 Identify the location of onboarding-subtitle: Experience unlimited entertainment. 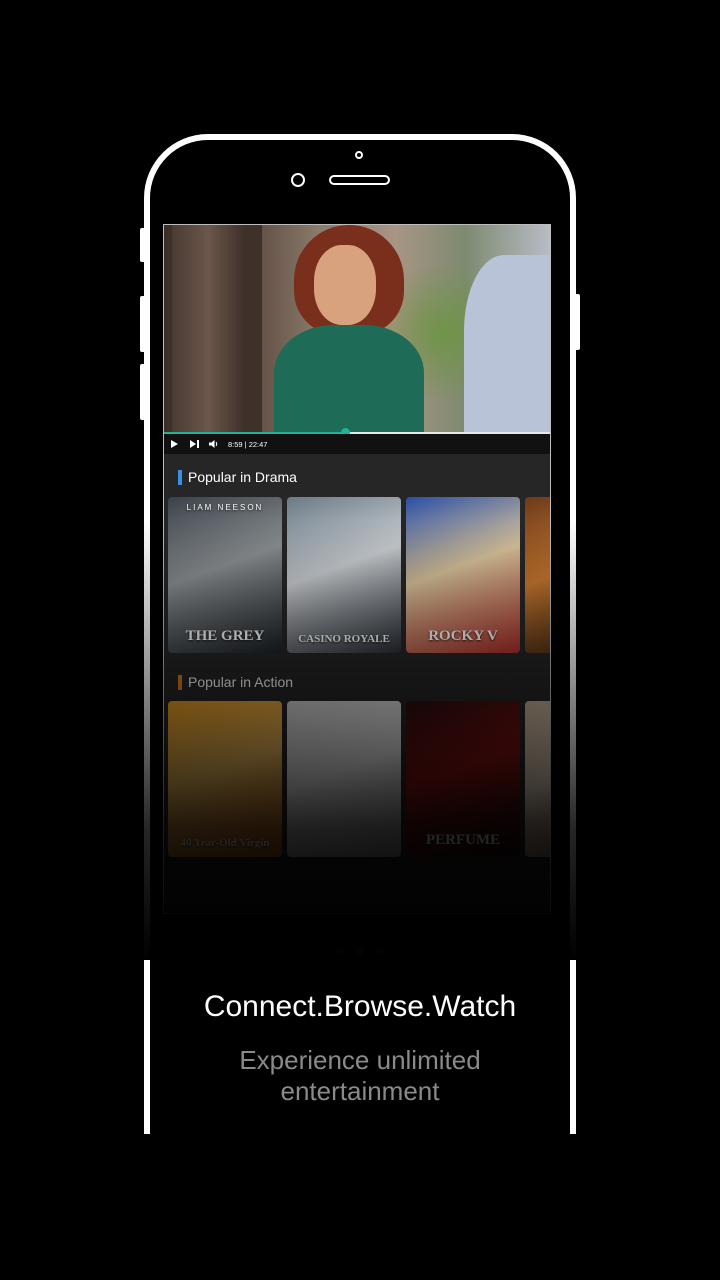
(360, 1075).